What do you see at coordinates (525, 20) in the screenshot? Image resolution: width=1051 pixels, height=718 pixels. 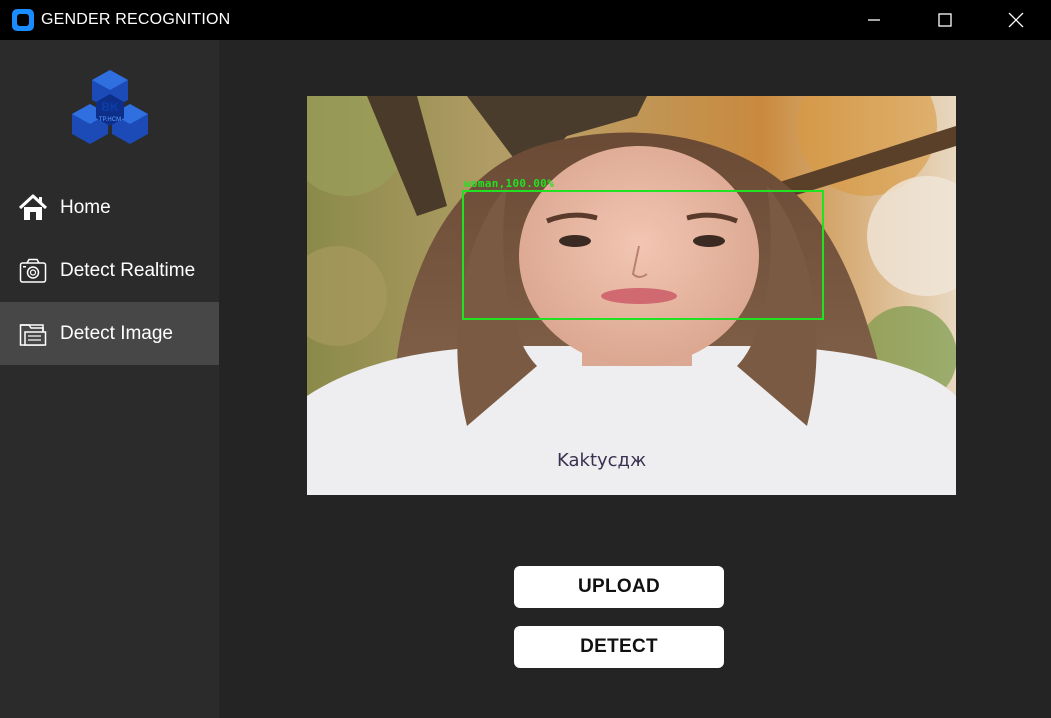 I see `title-bar: GENDER RECOGNITION` at bounding box center [525, 20].